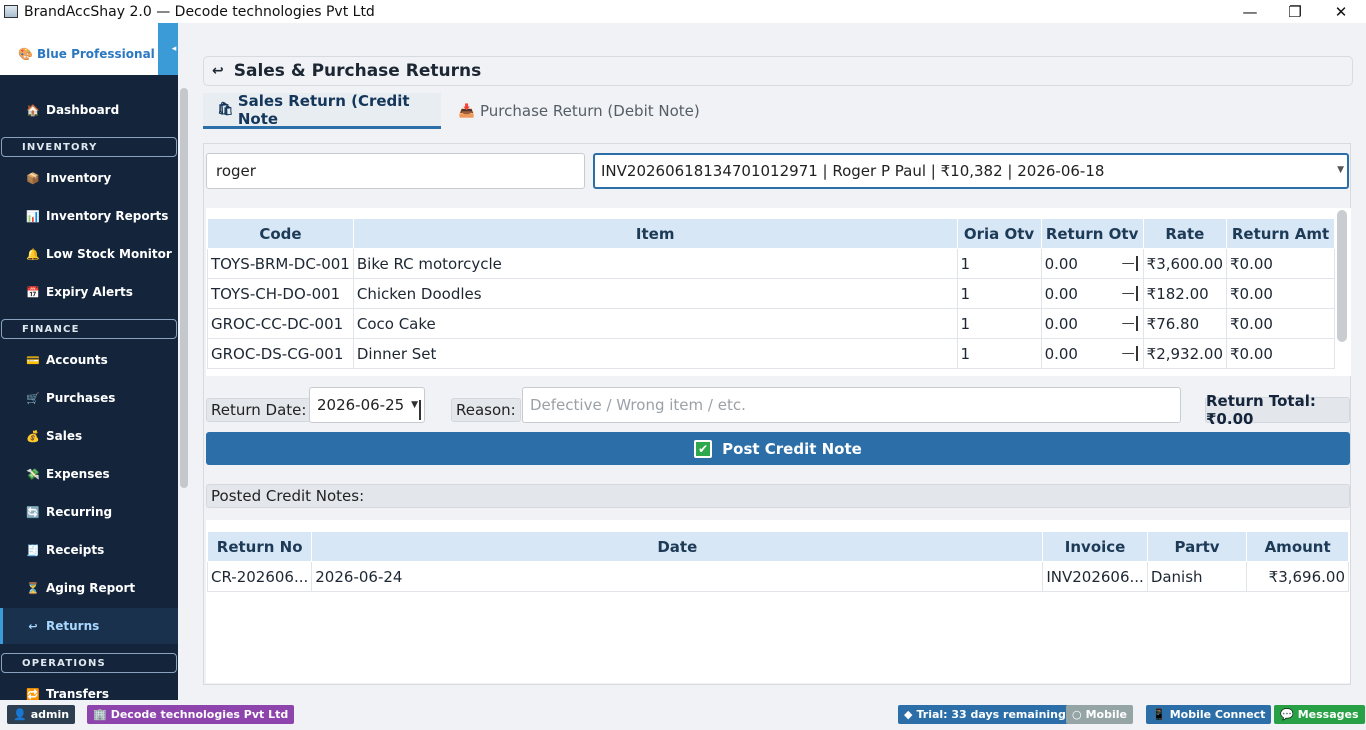 This screenshot has height=730, width=1366. What do you see at coordinates (33, 110) in the screenshot?
I see `home-icon: 🏠` at bounding box center [33, 110].